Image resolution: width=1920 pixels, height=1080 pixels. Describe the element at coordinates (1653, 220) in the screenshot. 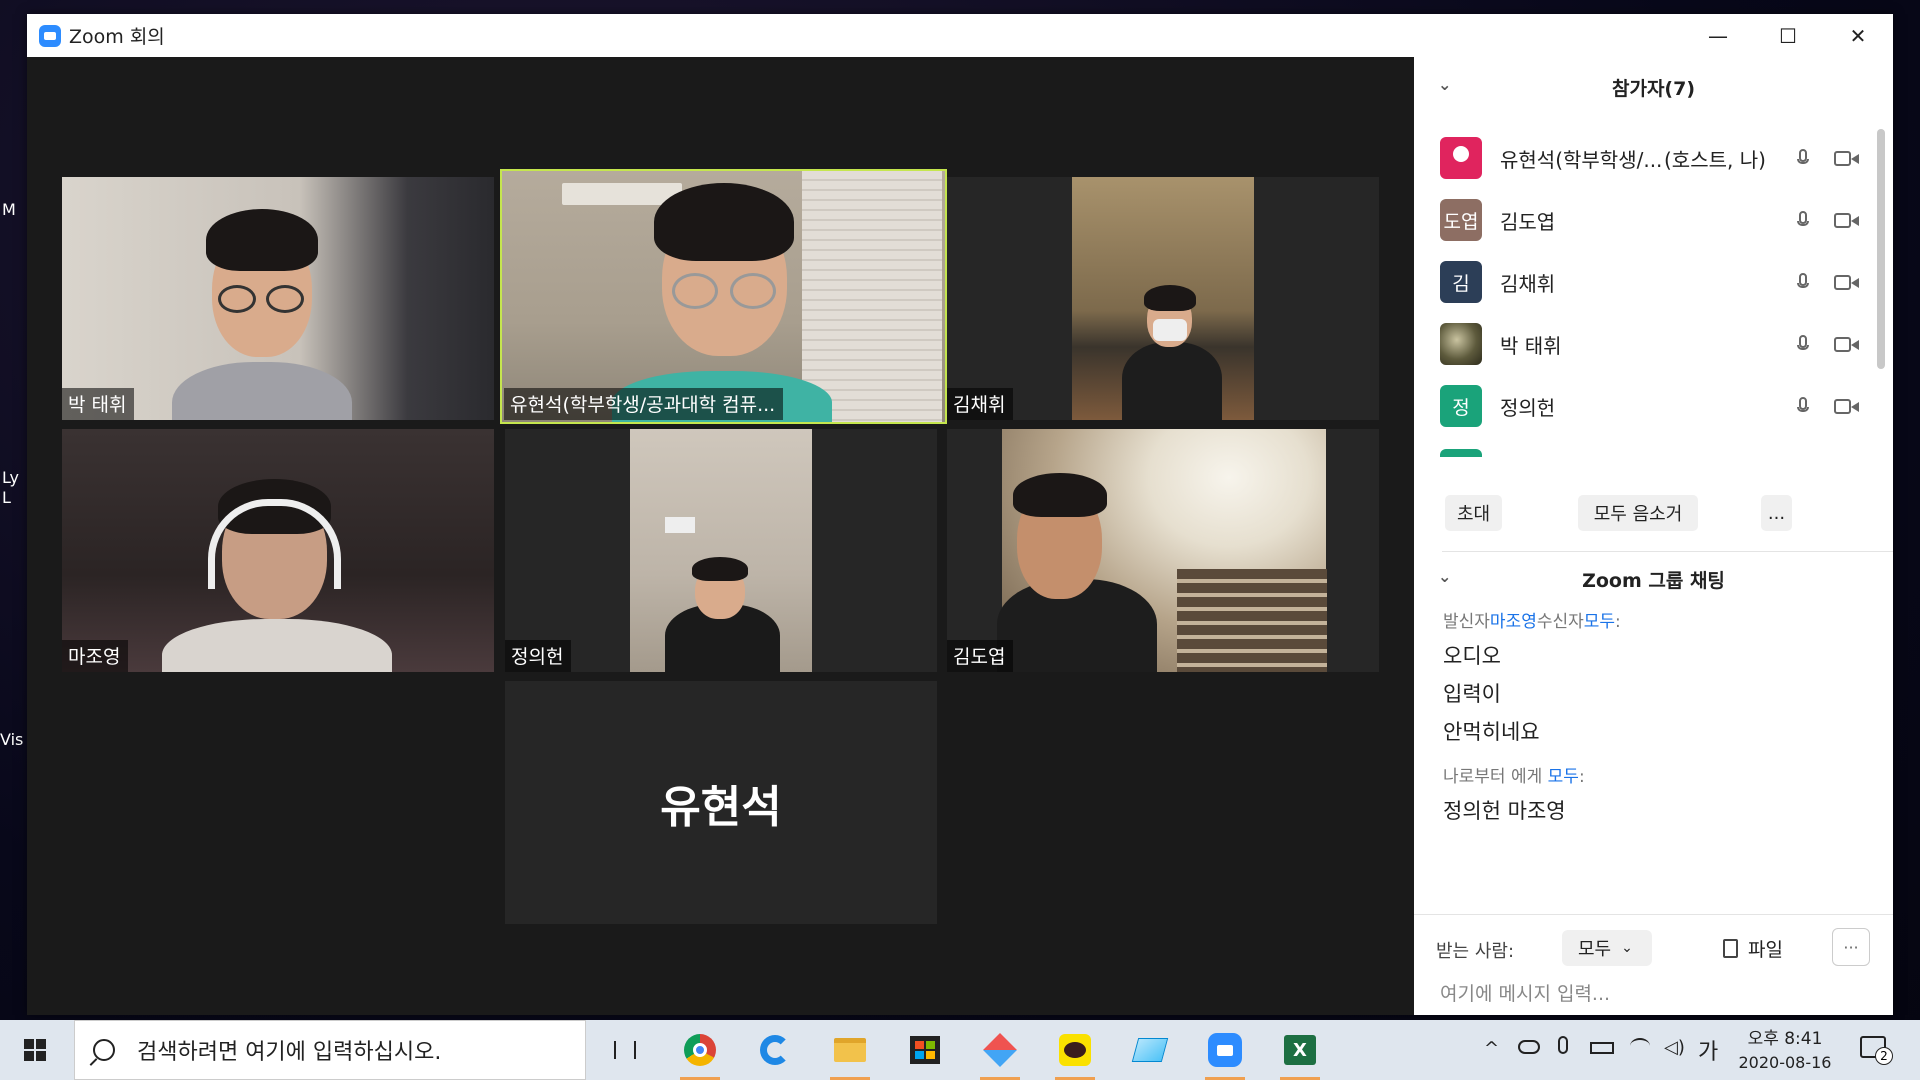

I see `participant-row: 도엽 김도엽` at that location.